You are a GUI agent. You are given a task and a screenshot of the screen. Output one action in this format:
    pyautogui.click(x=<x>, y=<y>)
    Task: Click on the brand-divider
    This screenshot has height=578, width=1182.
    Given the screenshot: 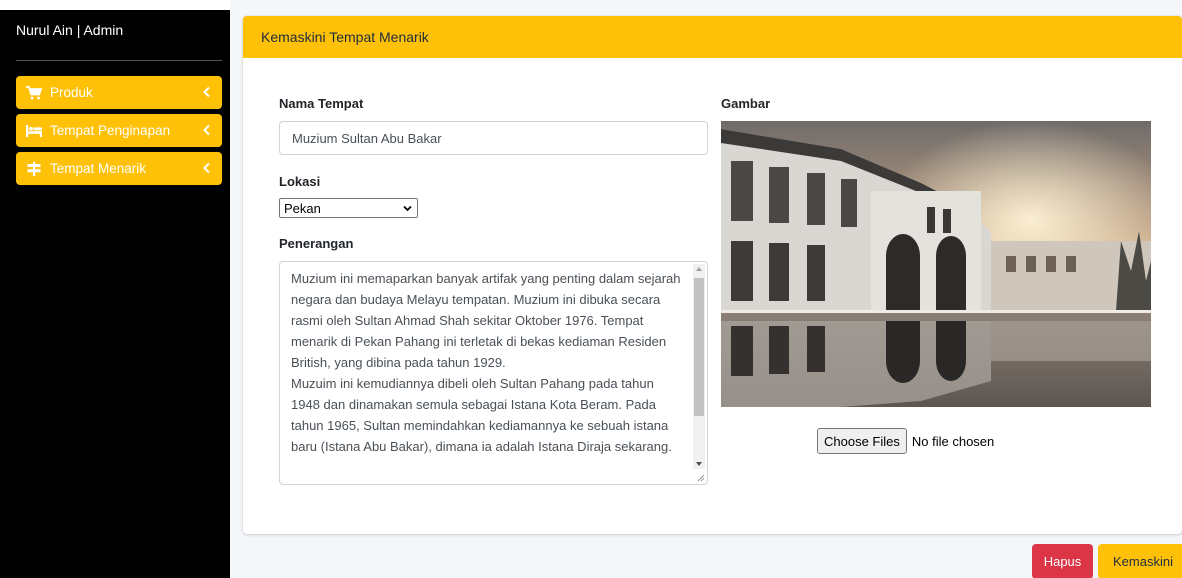 What is the action you would take?
    pyautogui.click(x=119, y=60)
    